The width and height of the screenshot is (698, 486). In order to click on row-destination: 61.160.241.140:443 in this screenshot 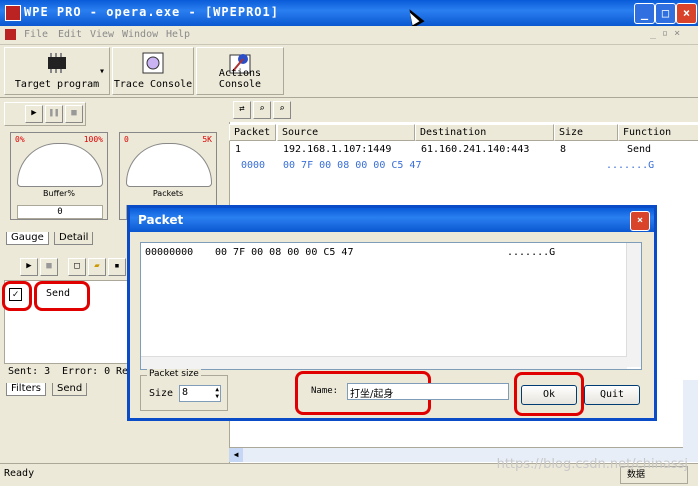, I will do `click(475, 149)`.